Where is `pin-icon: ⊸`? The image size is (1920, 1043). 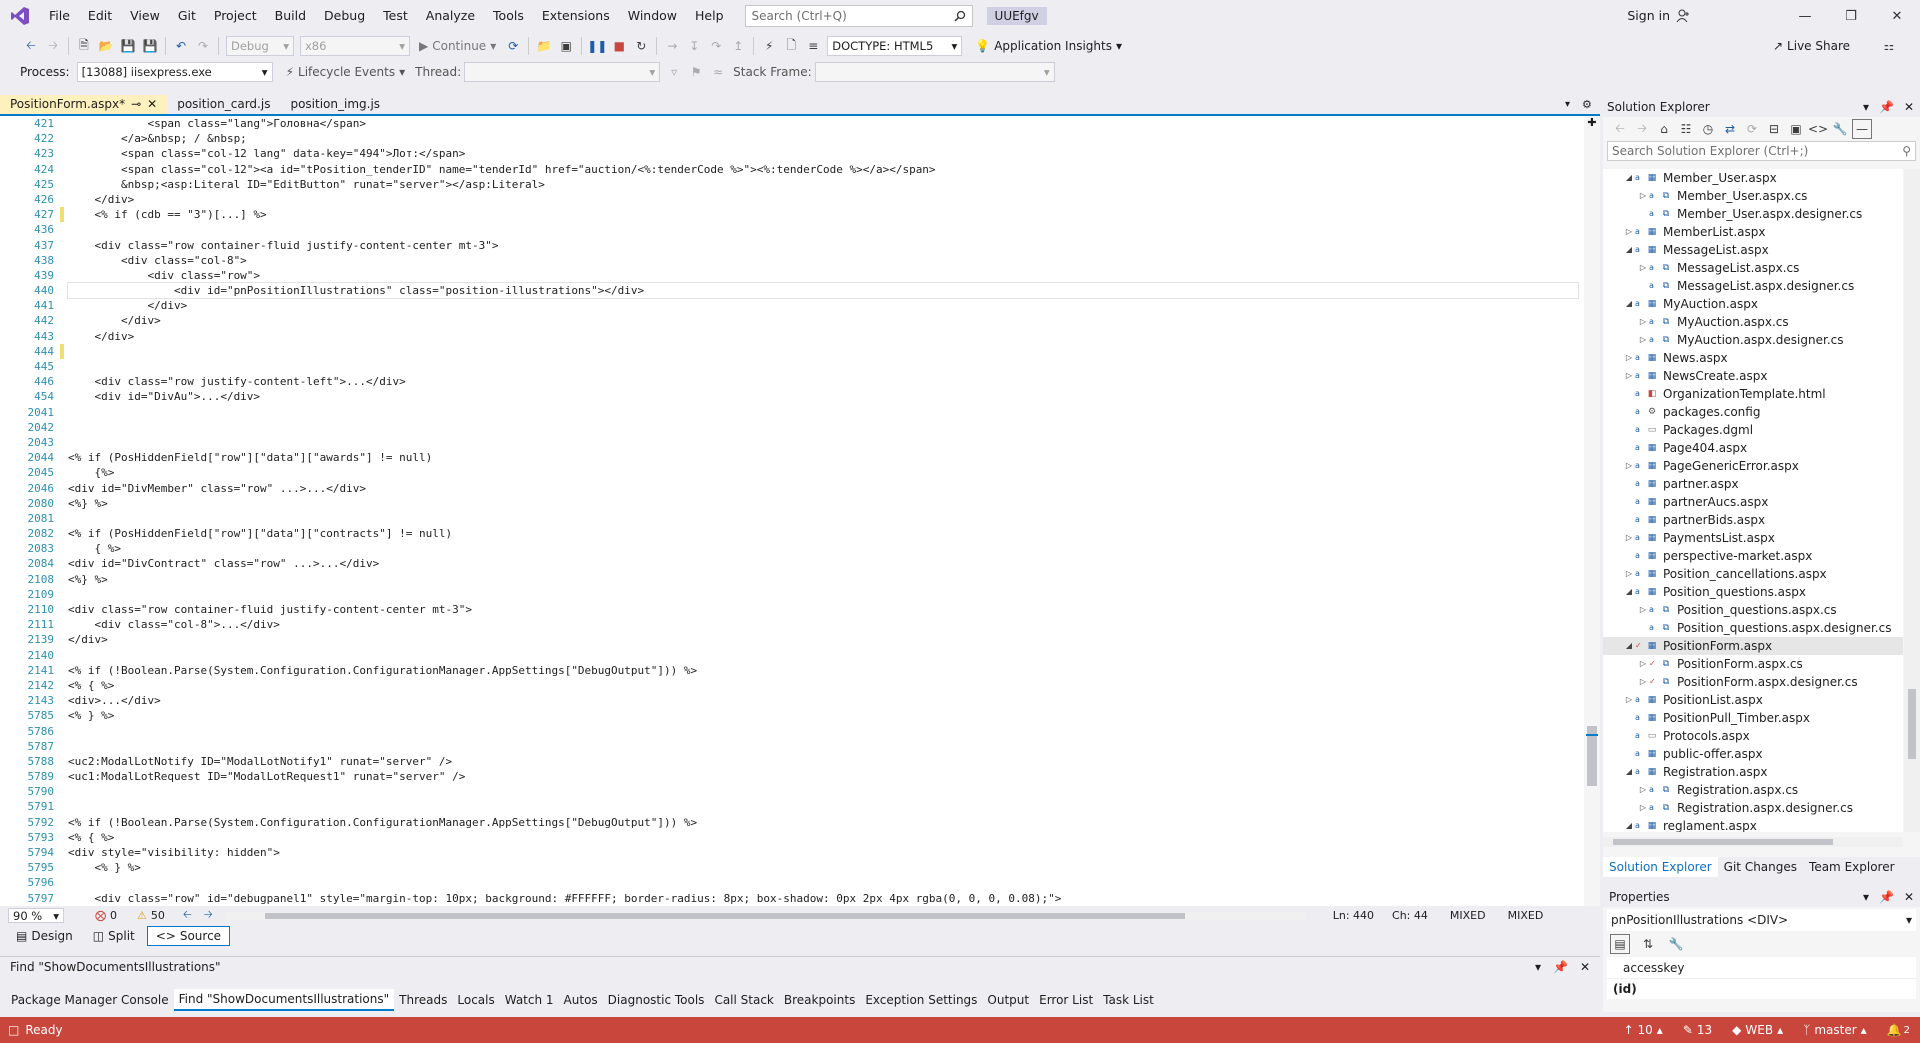 pin-icon: ⊸ is located at coordinates (136, 104).